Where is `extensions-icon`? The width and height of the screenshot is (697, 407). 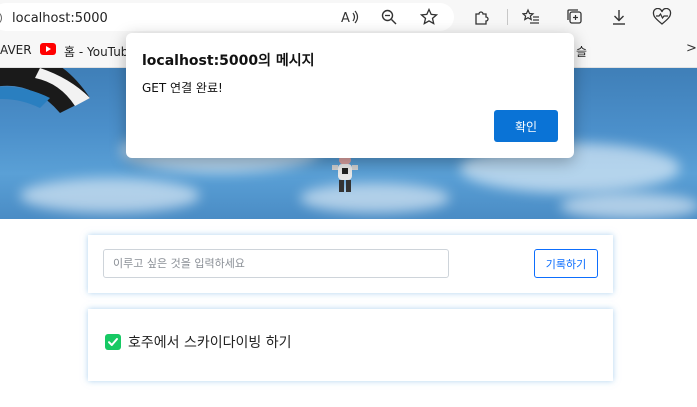 extensions-icon is located at coordinates (482, 17).